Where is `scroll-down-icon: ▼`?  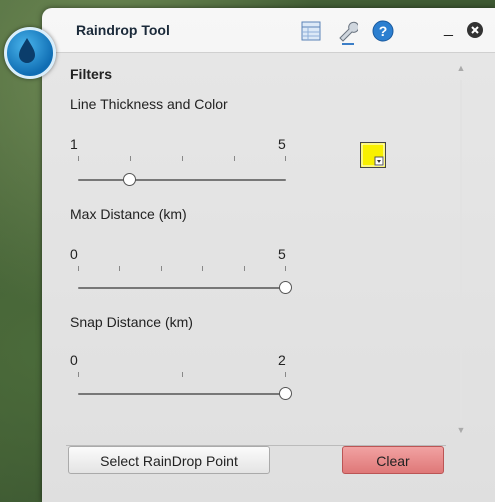 scroll-down-icon: ▼ is located at coordinates (461, 430).